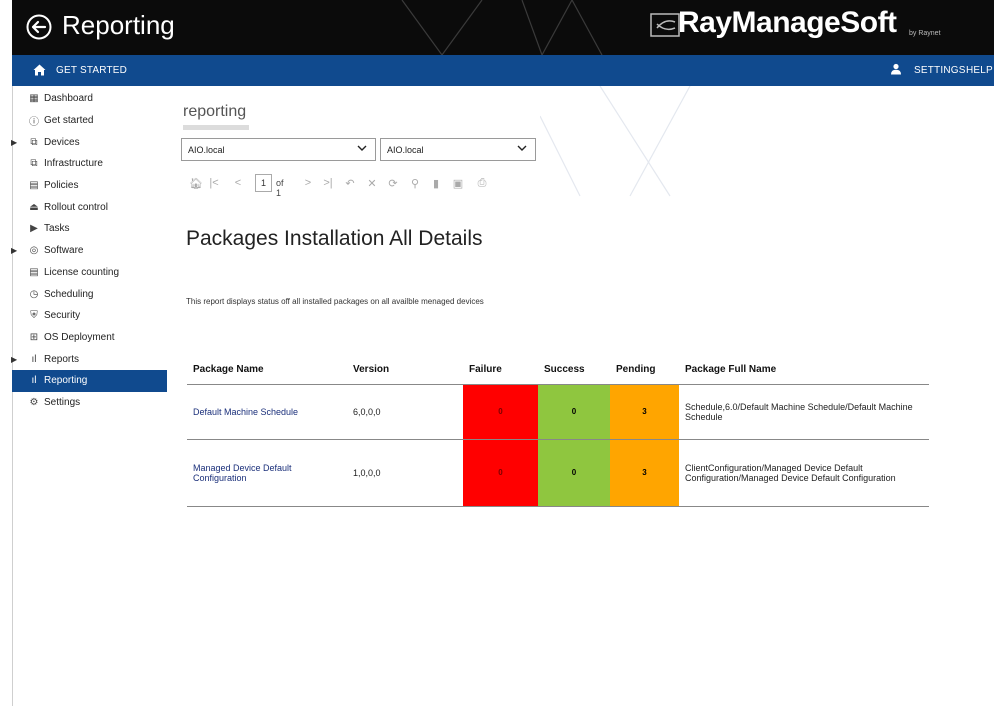  Describe the element at coordinates (979, 70) in the screenshot. I see `nav-help-link: HELP` at that location.